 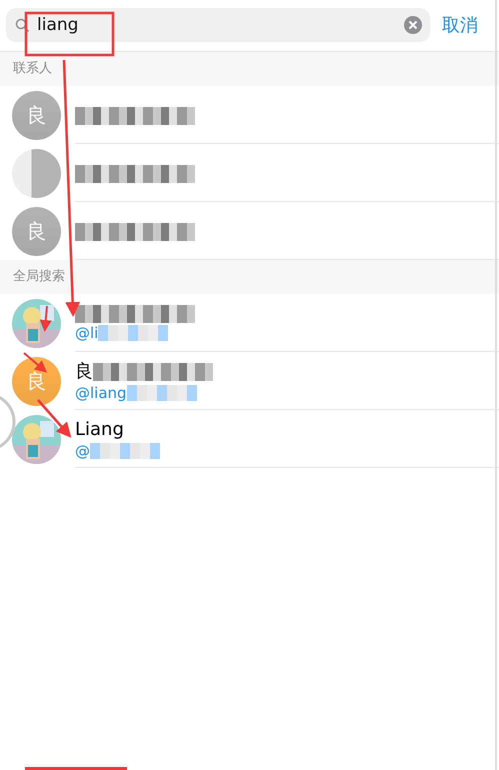 What do you see at coordinates (454, 25) in the screenshot?
I see `cancel-button: 取消` at bounding box center [454, 25].